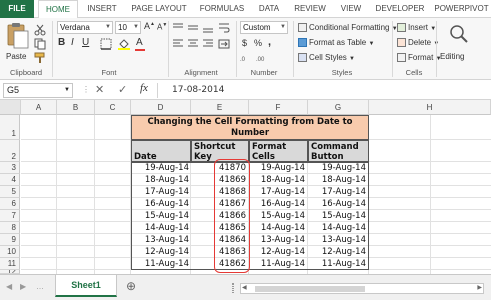 This screenshot has width=491, height=300. I want to click on insert-cells-button: Insert ▼, so click(416, 28).